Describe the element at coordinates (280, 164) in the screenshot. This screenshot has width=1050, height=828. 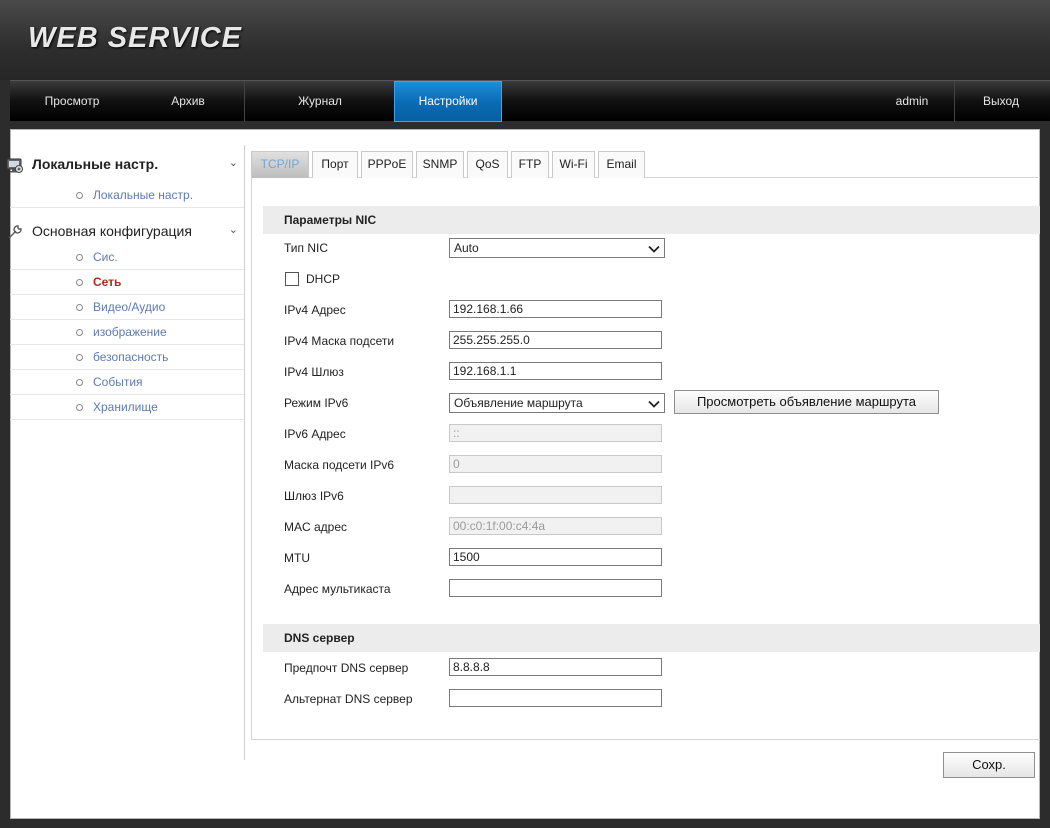
I see `tab-tcpip: TCP/IP` at that location.